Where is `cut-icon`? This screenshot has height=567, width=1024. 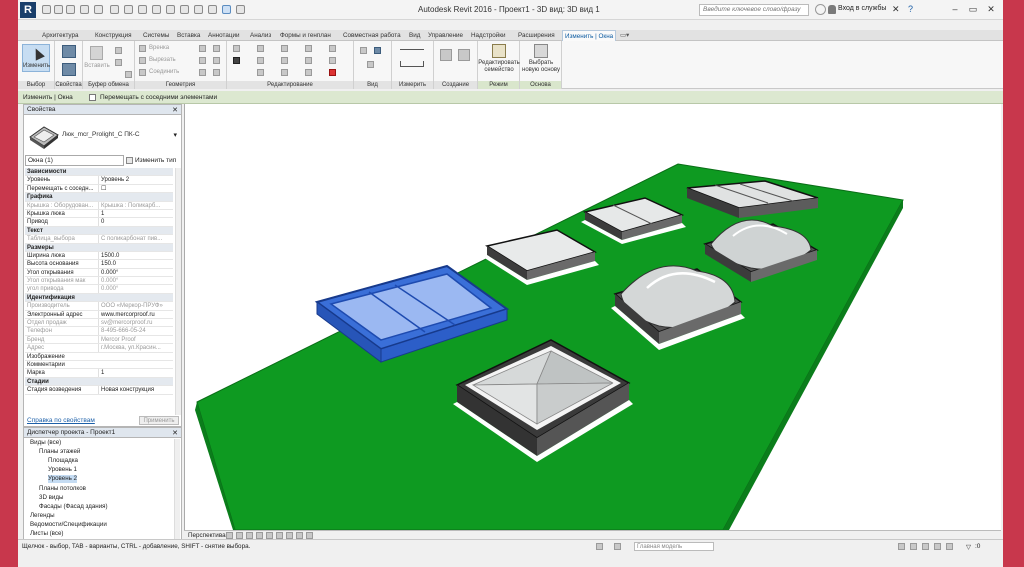
cut-icon is located at coordinates (118, 50).